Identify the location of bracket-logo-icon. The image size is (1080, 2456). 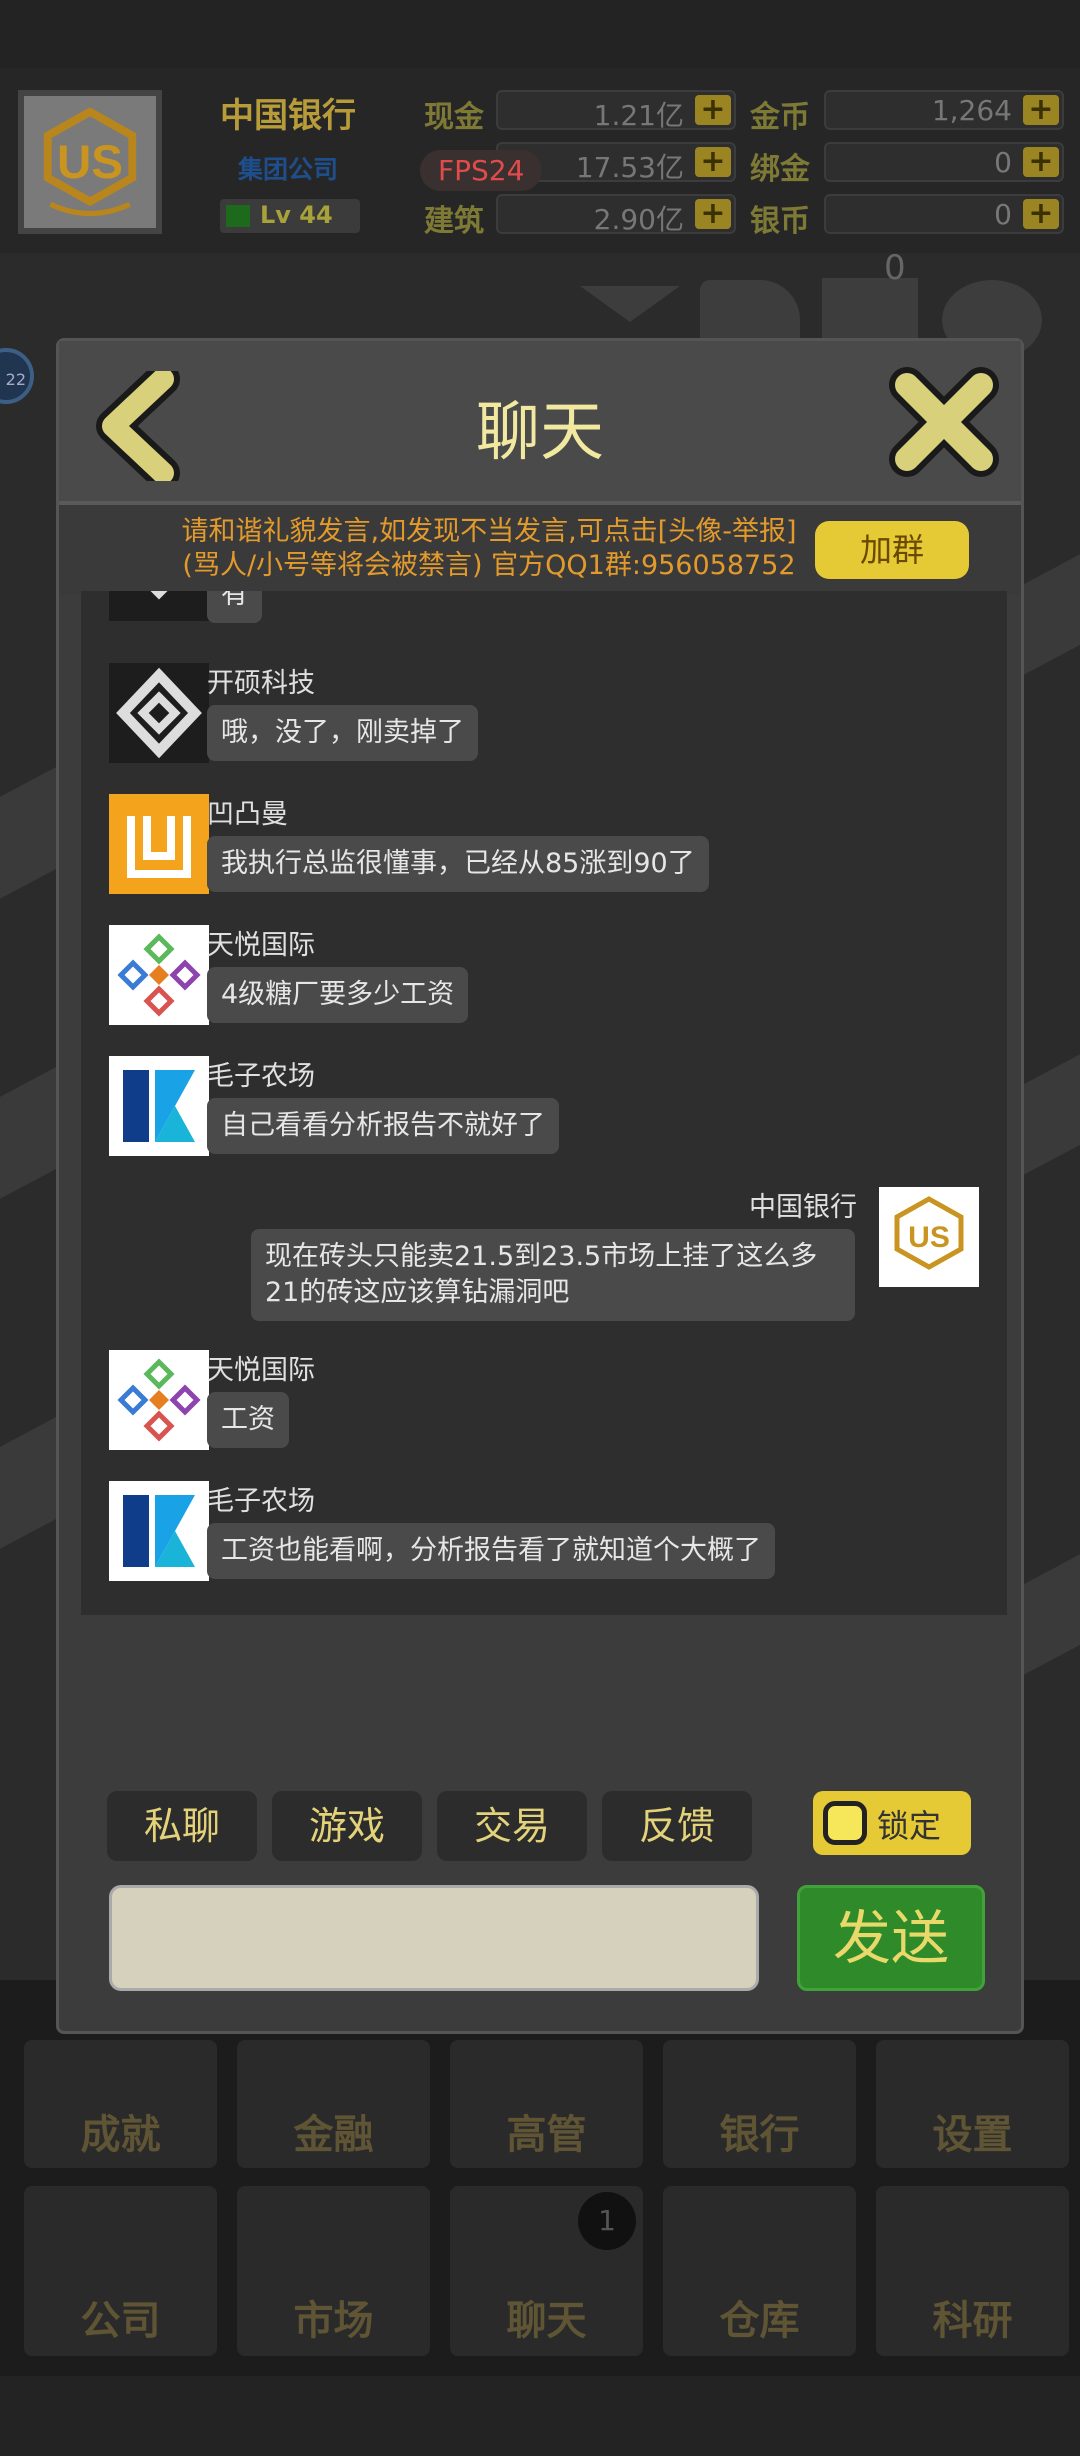
(159, 847).